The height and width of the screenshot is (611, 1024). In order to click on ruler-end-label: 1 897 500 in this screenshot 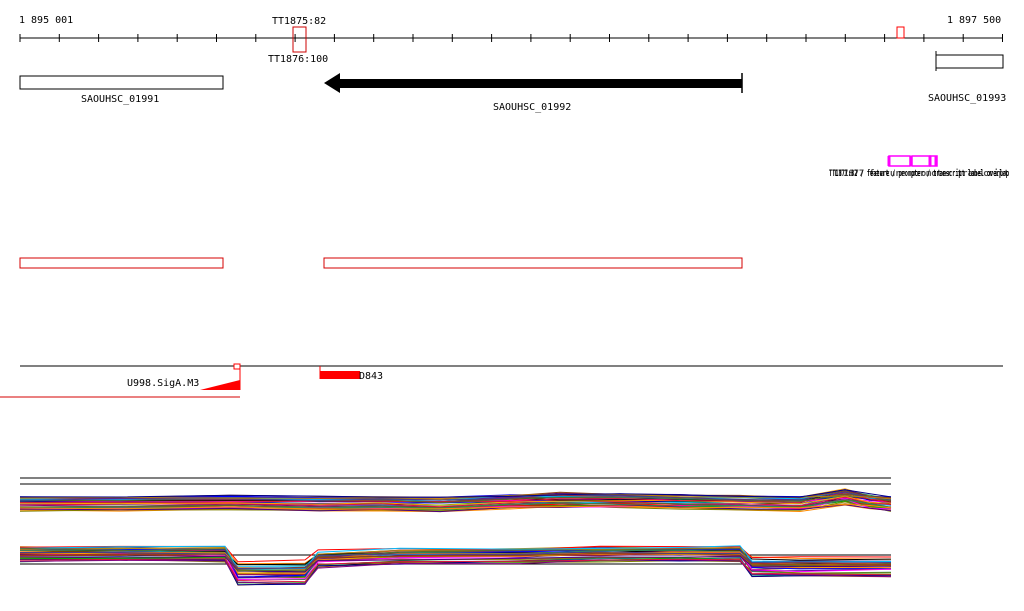, I will do `click(974, 20)`.